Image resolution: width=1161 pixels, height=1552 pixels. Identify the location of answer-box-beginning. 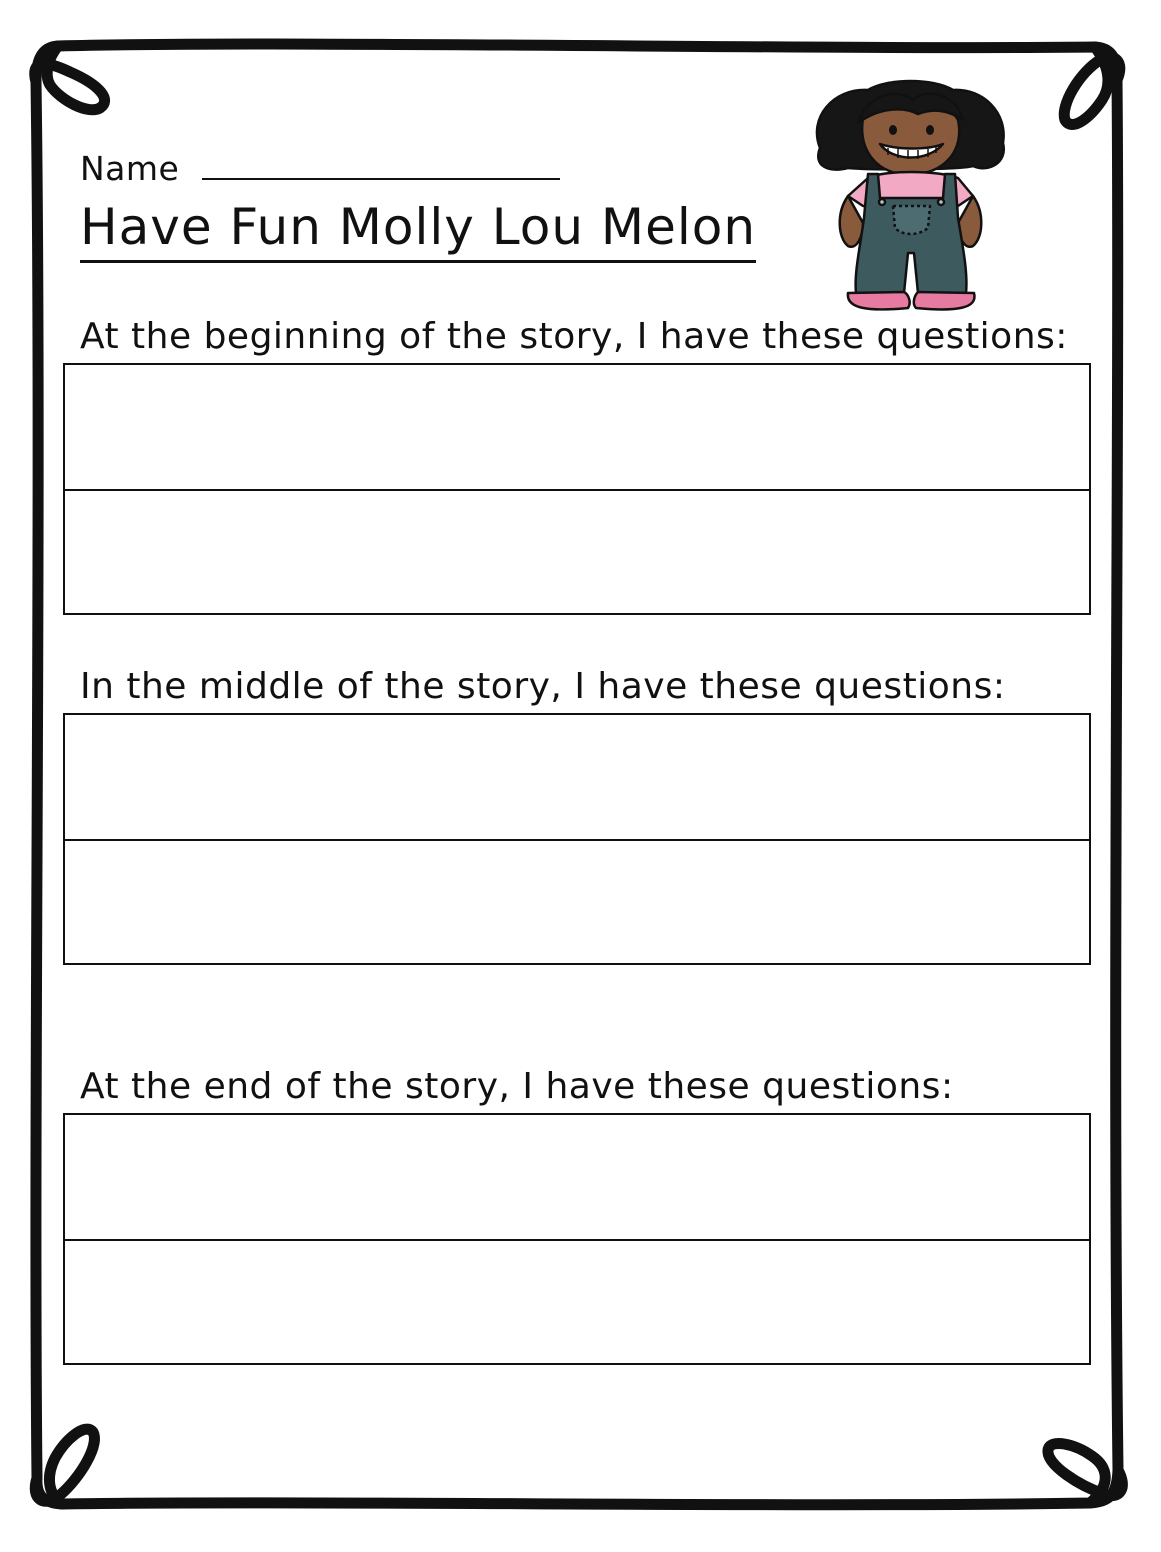
(577, 489).